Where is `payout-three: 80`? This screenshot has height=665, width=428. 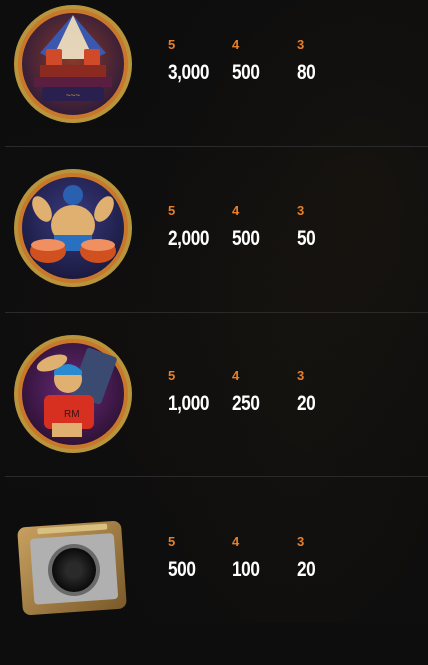
payout-three: 80 is located at coordinates (306, 72).